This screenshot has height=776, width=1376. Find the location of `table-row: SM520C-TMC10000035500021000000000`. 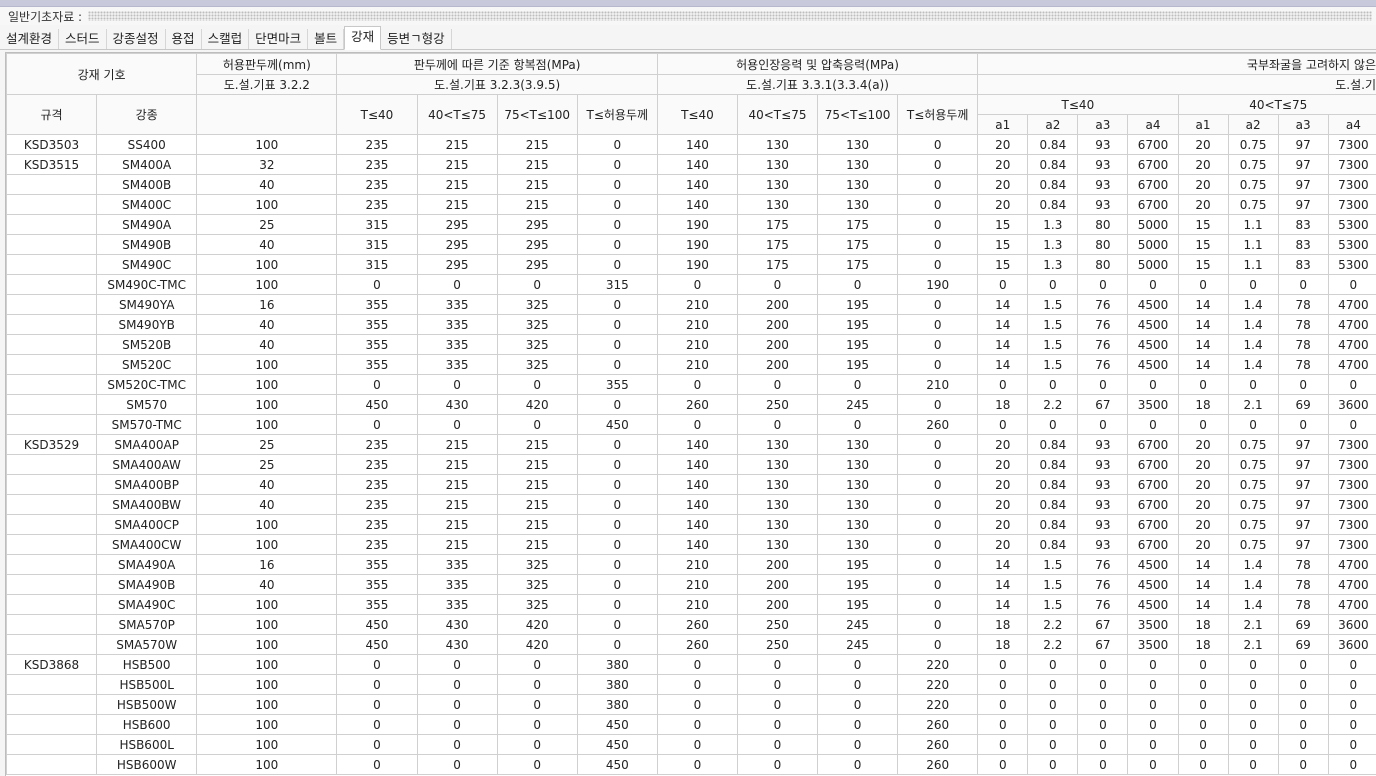

table-row: SM520C-TMC10000035500021000000000 is located at coordinates (691, 385).